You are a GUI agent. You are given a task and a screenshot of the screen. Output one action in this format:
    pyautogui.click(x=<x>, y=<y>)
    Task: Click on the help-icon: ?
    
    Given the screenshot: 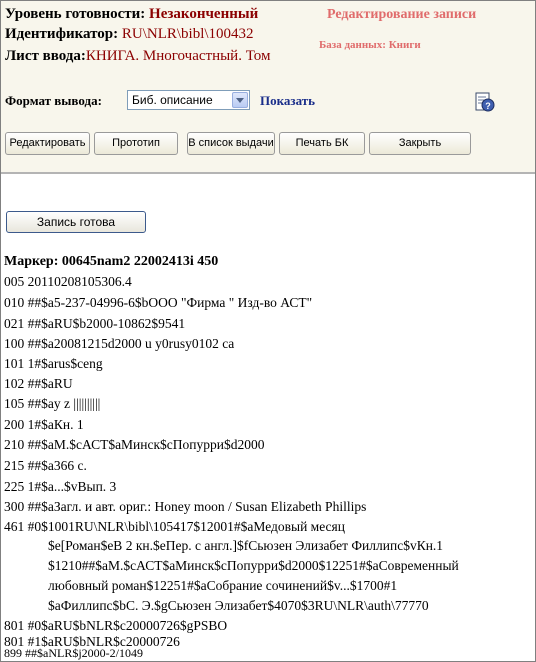 What is the action you would take?
    pyautogui.click(x=484, y=102)
    